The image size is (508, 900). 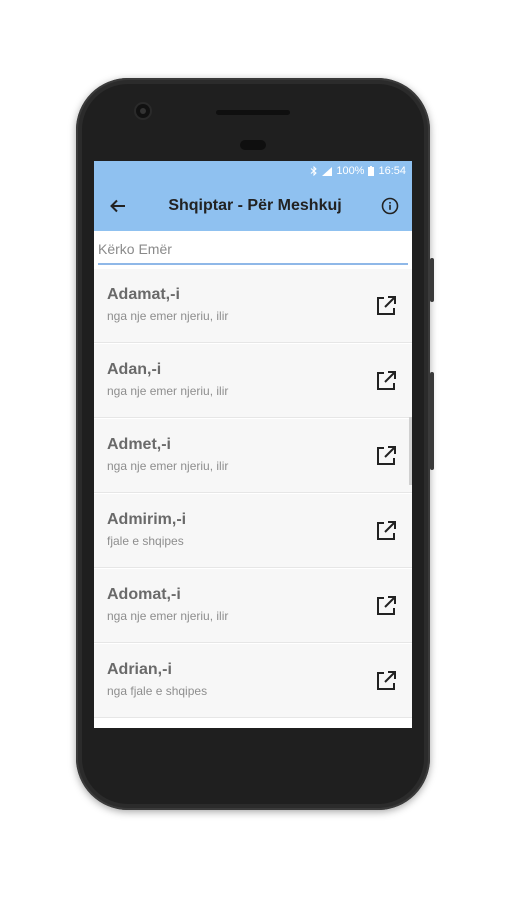 What do you see at coordinates (144, 594) in the screenshot?
I see `name-title: Adomat,-i` at bounding box center [144, 594].